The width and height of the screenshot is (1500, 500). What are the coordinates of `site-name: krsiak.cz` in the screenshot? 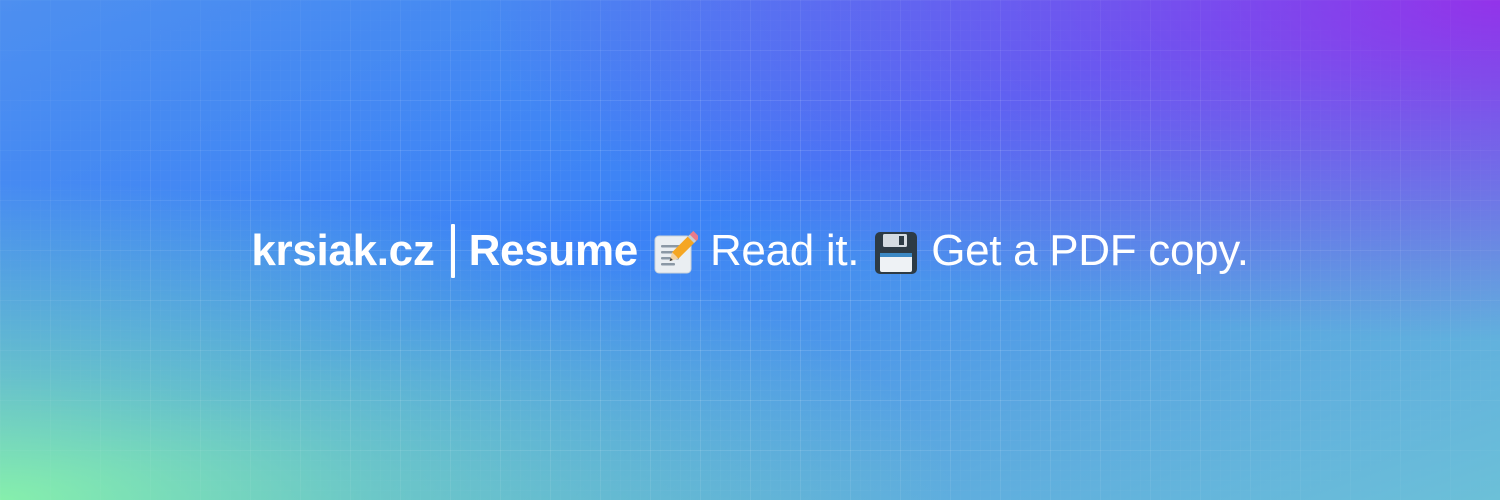 It's located at (343, 250).